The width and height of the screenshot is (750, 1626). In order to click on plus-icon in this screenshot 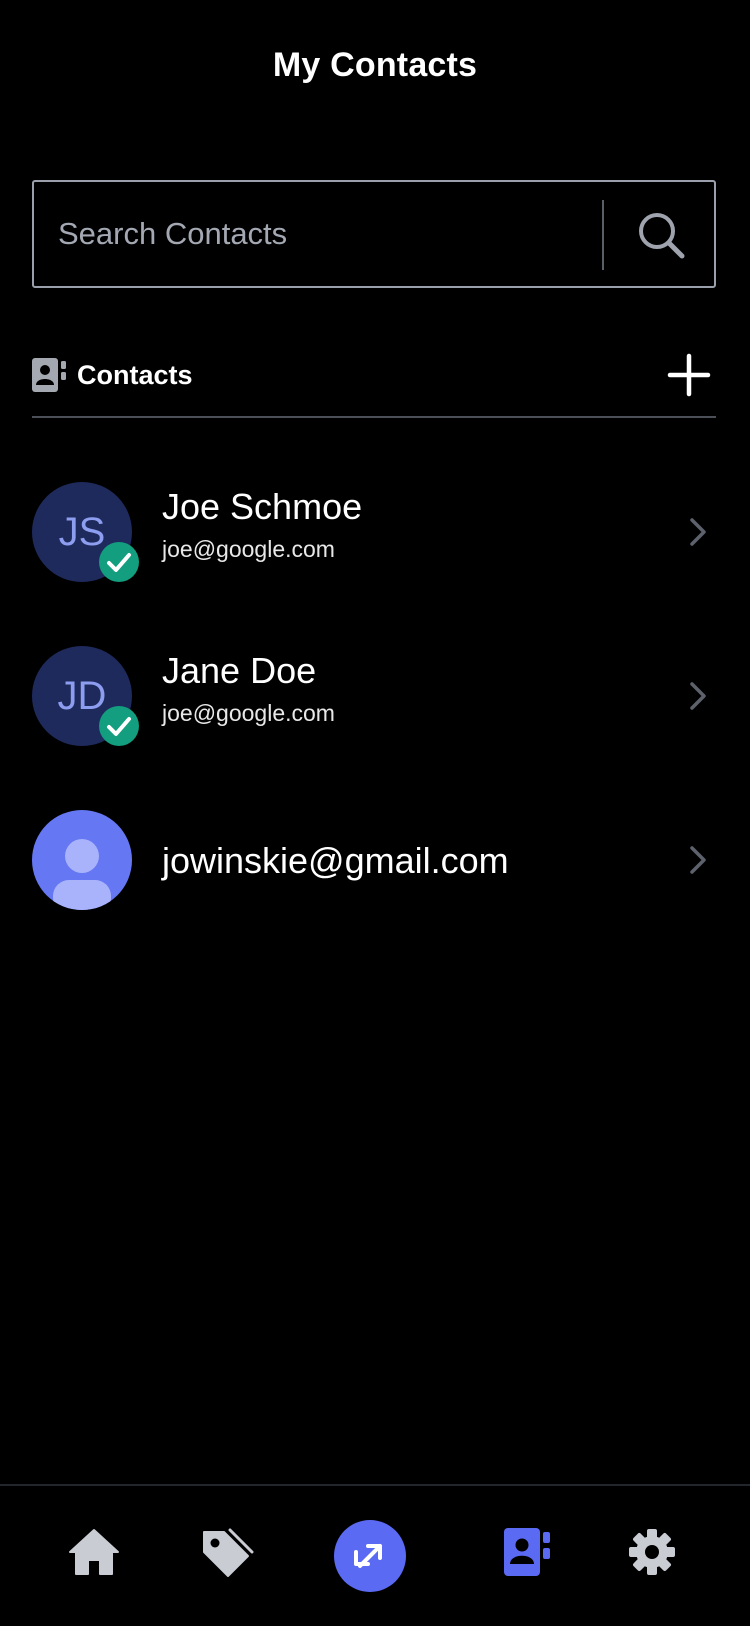, I will do `click(689, 375)`.